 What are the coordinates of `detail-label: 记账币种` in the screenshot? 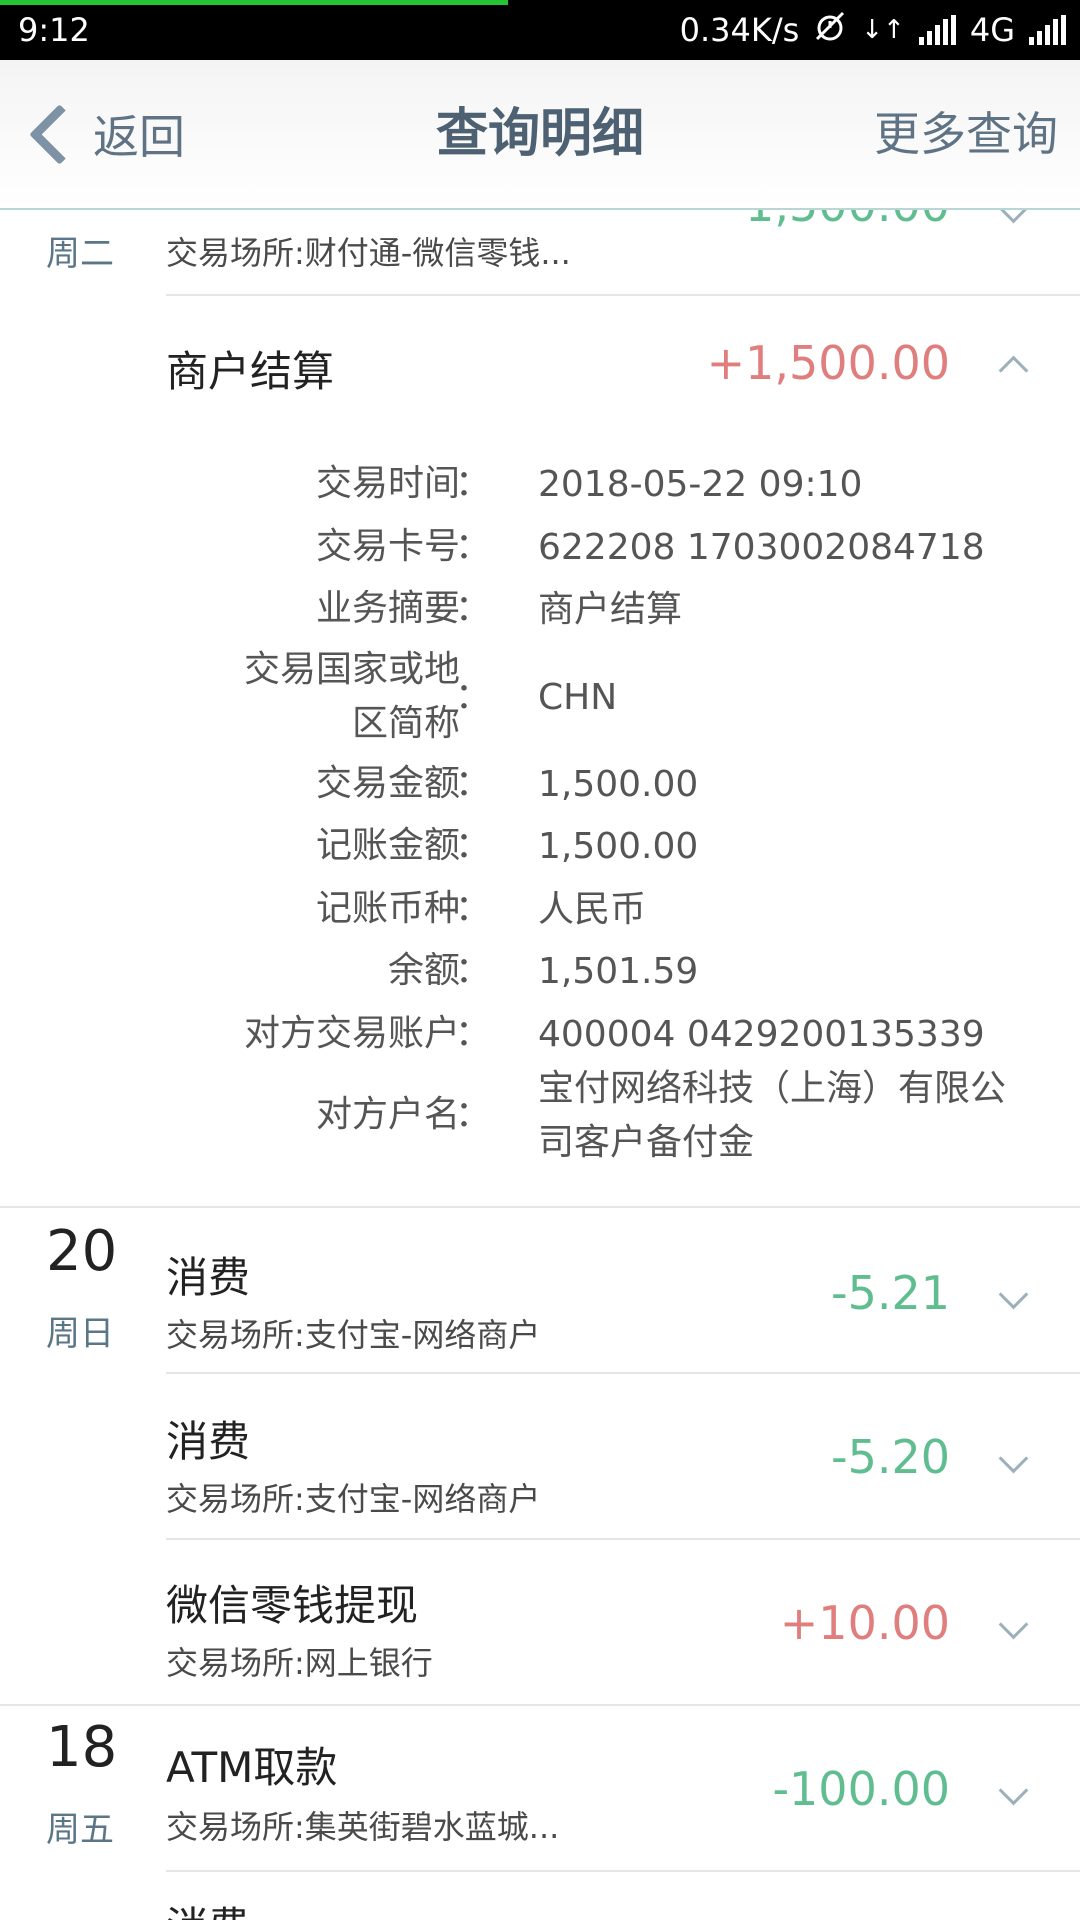 It's located at (387, 908).